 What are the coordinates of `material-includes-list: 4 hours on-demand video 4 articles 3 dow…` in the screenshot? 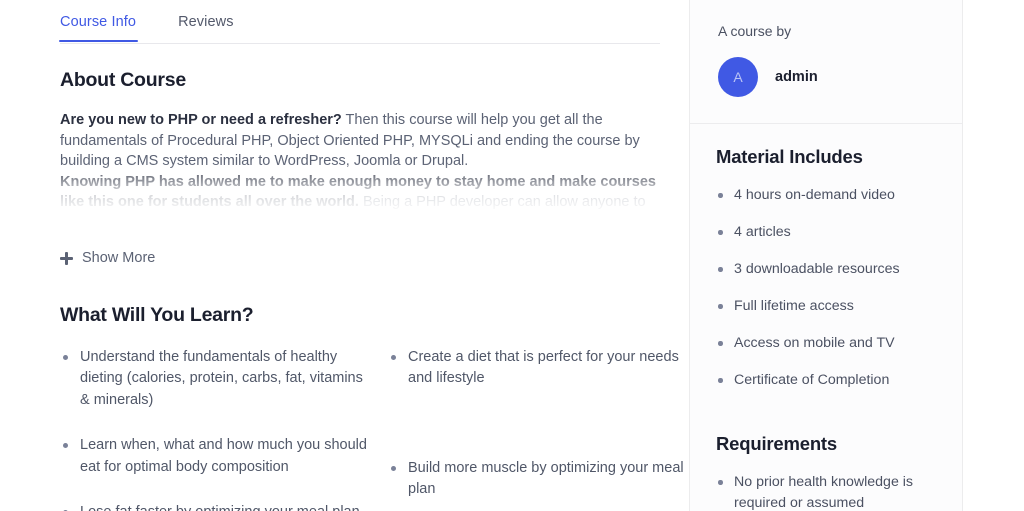 It's located at (826, 288).